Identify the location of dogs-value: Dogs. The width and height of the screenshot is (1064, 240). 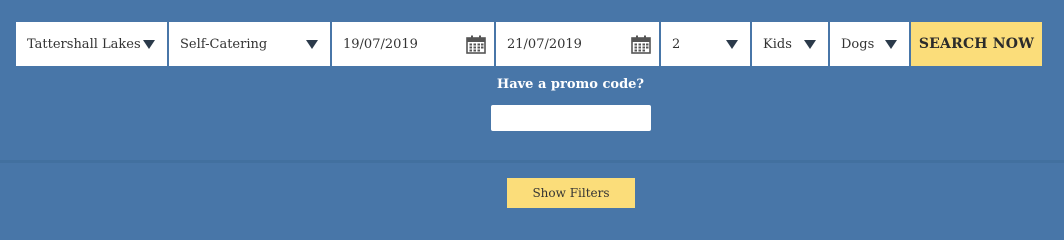
(858, 44).